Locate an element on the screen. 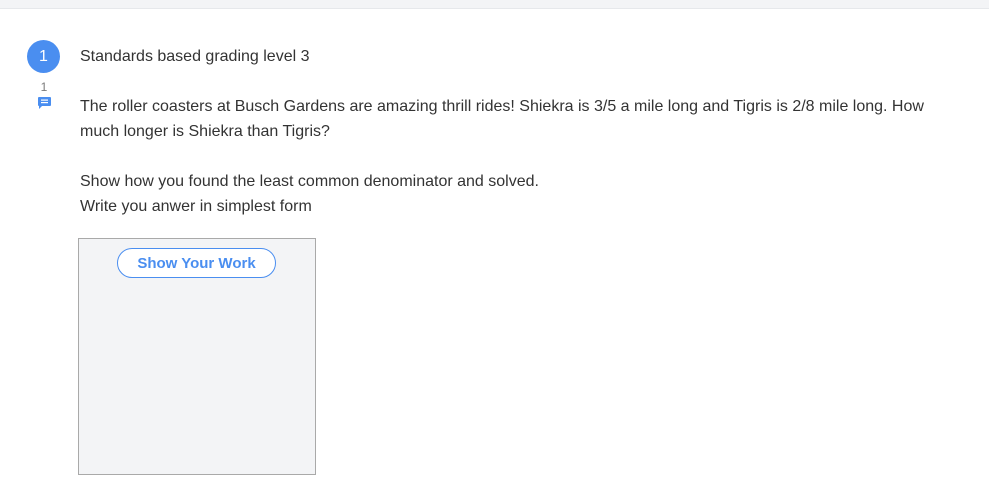  question-number-badge: 1 is located at coordinates (43, 56).